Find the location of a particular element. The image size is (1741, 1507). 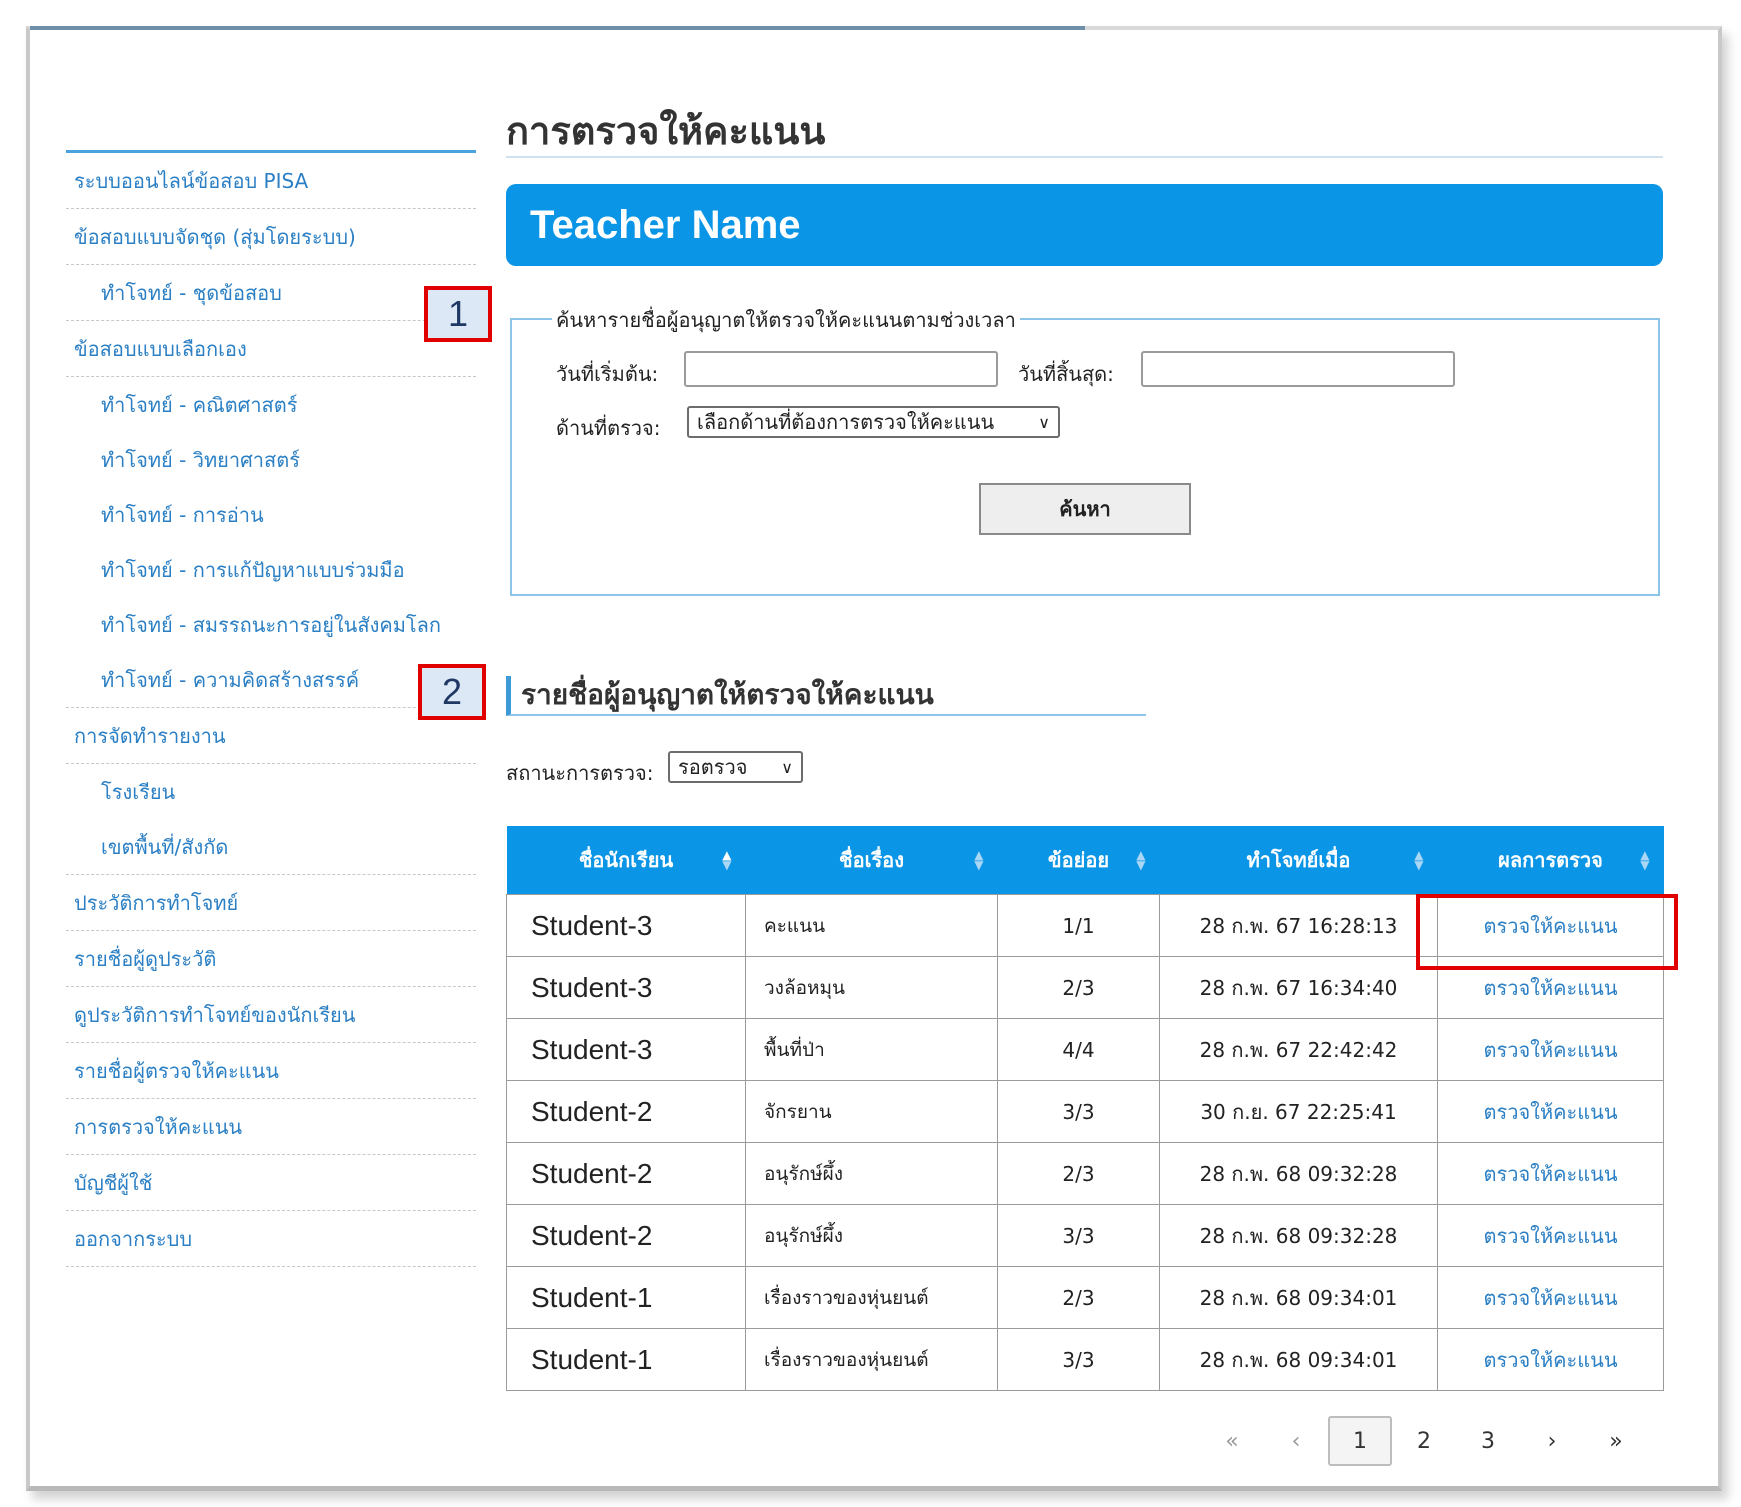

start-date-input is located at coordinates (841, 369).